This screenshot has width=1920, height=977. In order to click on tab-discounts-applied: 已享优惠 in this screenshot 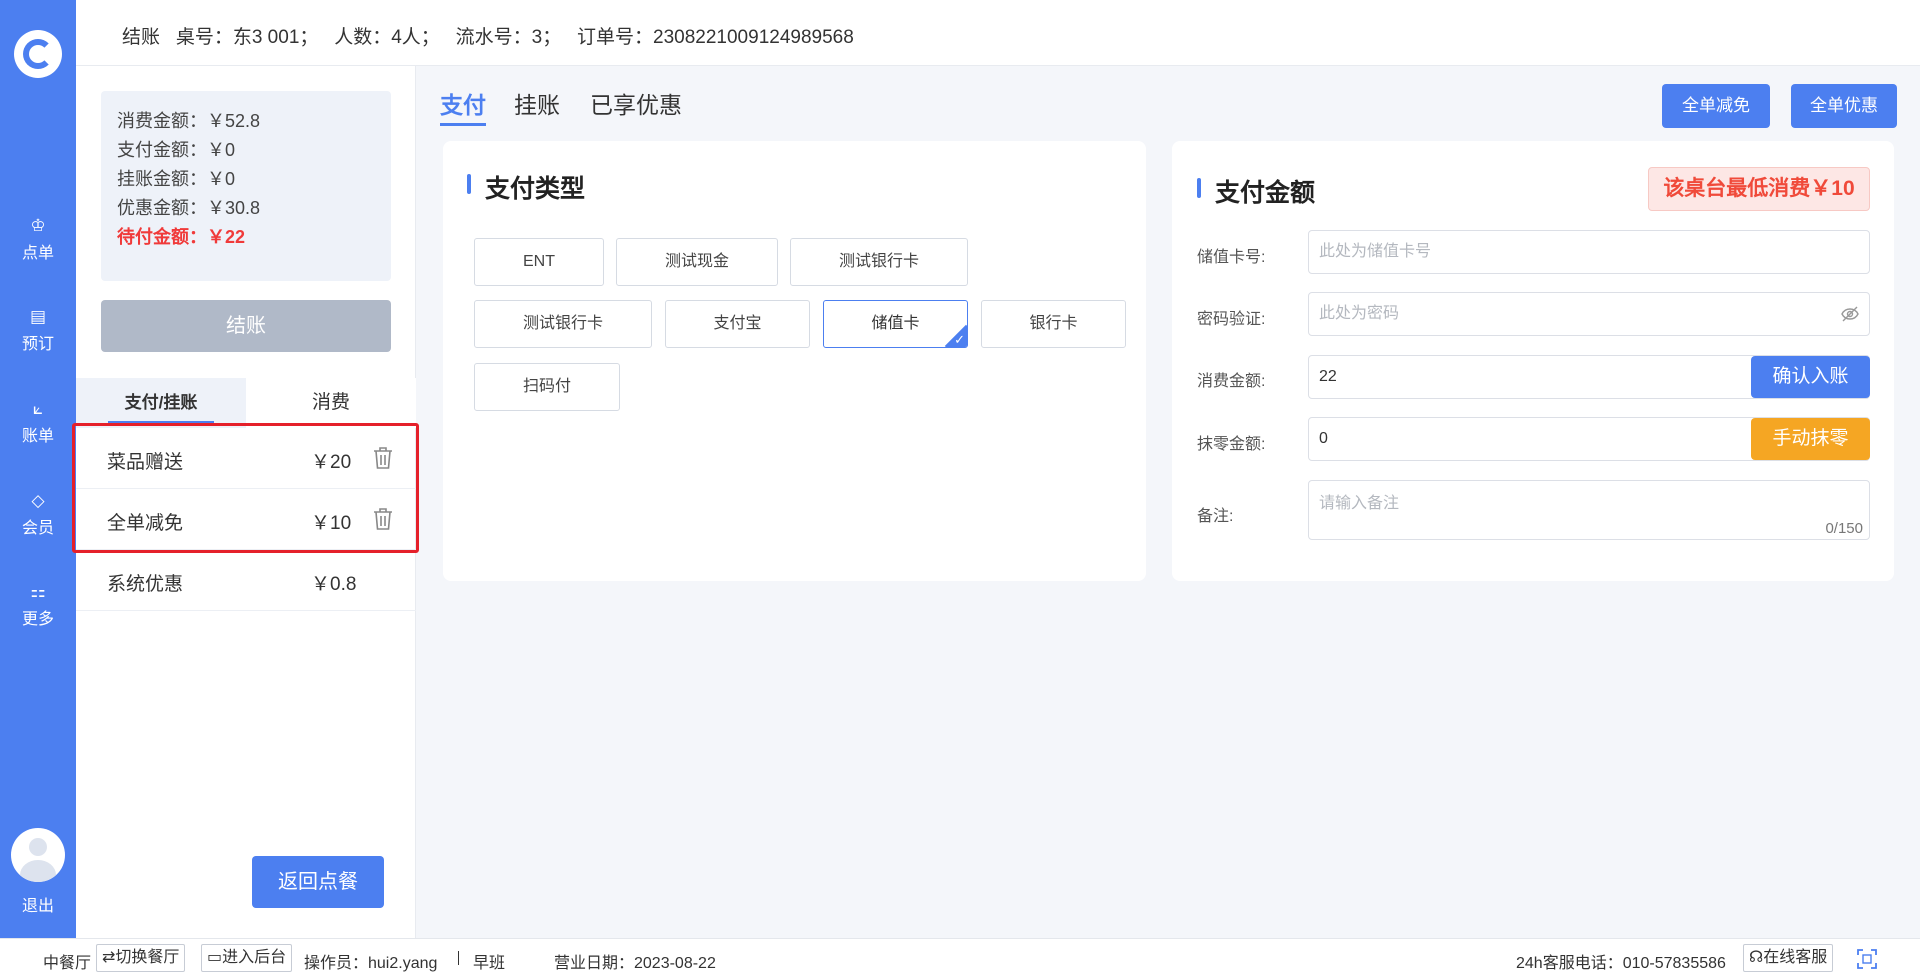, I will do `click(636, 103)`.